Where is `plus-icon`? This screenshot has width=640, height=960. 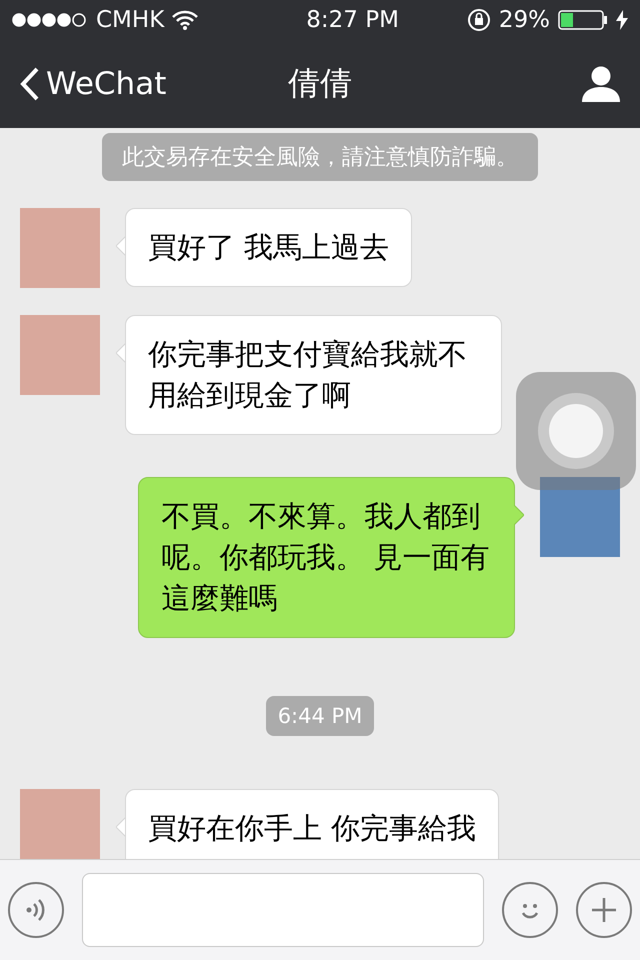
plus-icon is located at coordinates (604, 910).